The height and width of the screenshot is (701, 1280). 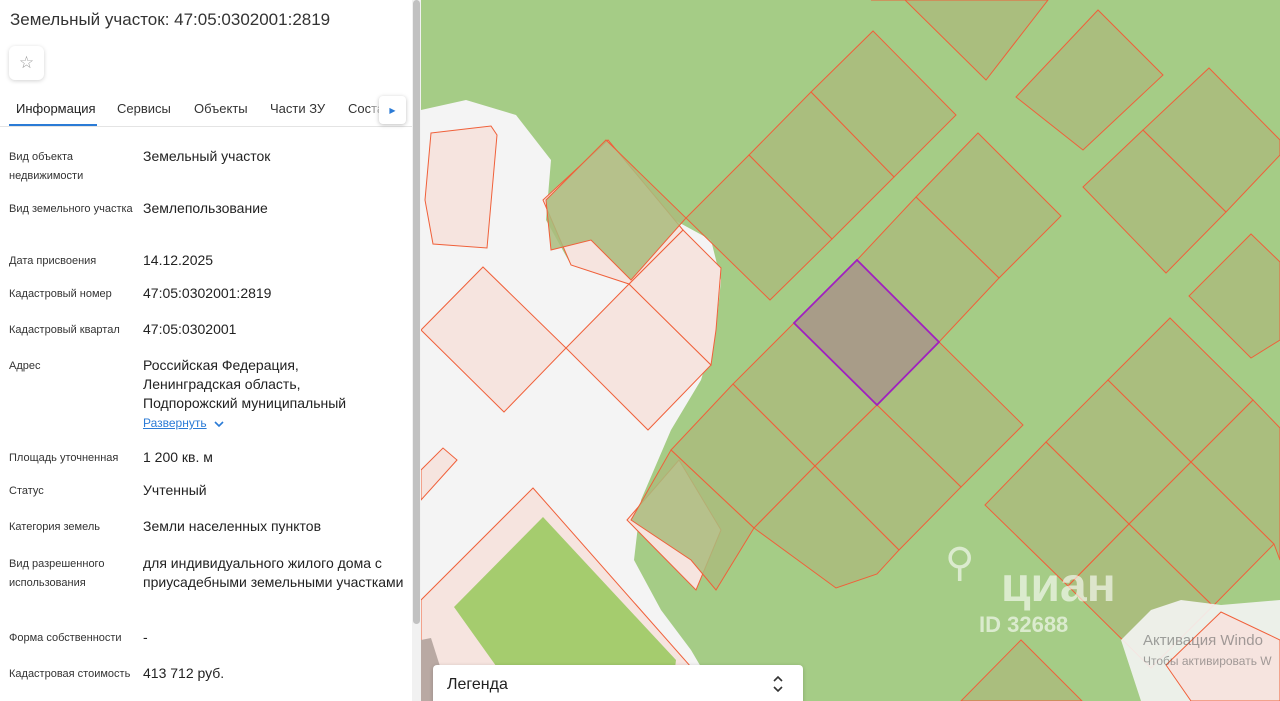 I want to click on field-value-ownership: -, so click(x=145, y=637).